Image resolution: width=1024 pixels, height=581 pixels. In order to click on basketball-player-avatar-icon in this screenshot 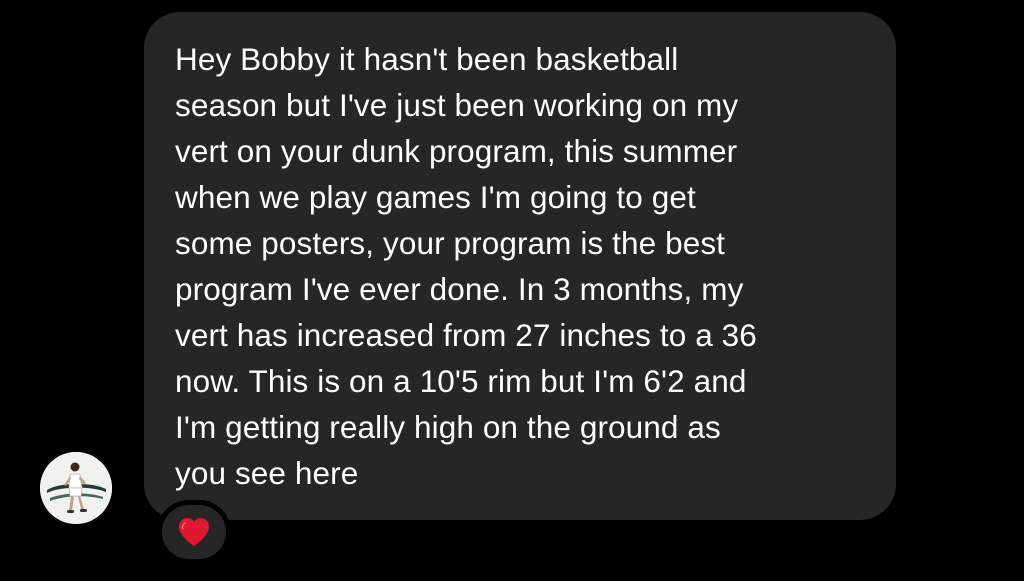, I will do `click(76, 488)`.